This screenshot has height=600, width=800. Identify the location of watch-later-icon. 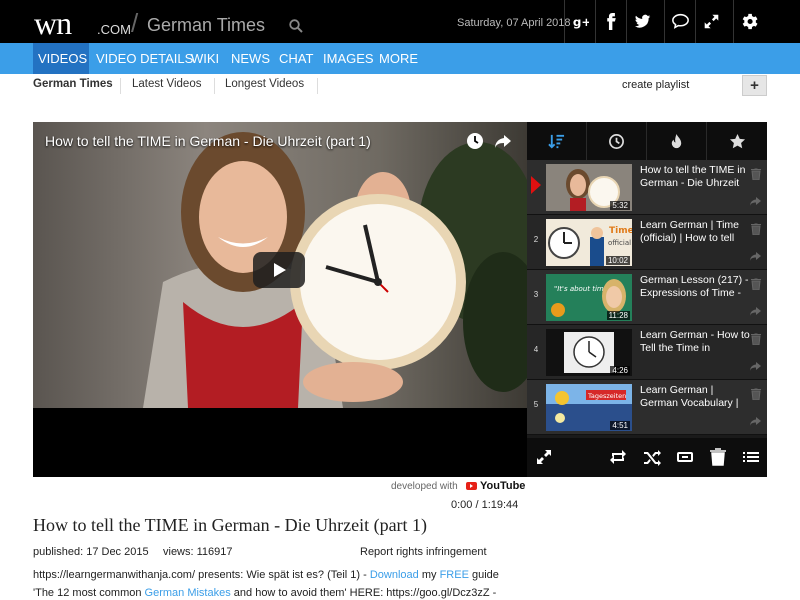
(475, 141).